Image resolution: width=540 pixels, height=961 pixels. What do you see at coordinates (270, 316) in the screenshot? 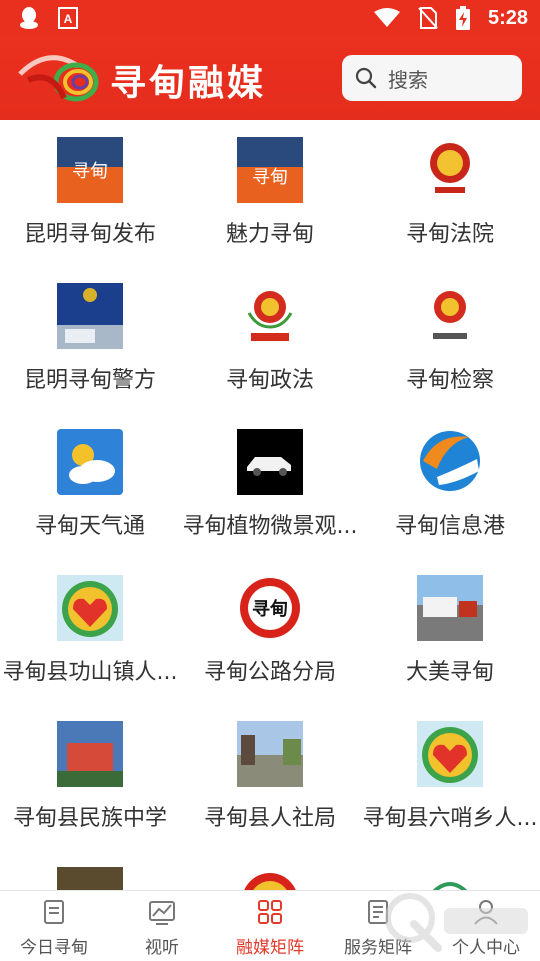
I see `politics-law-thumbnail` at bounding box center [270, 316].